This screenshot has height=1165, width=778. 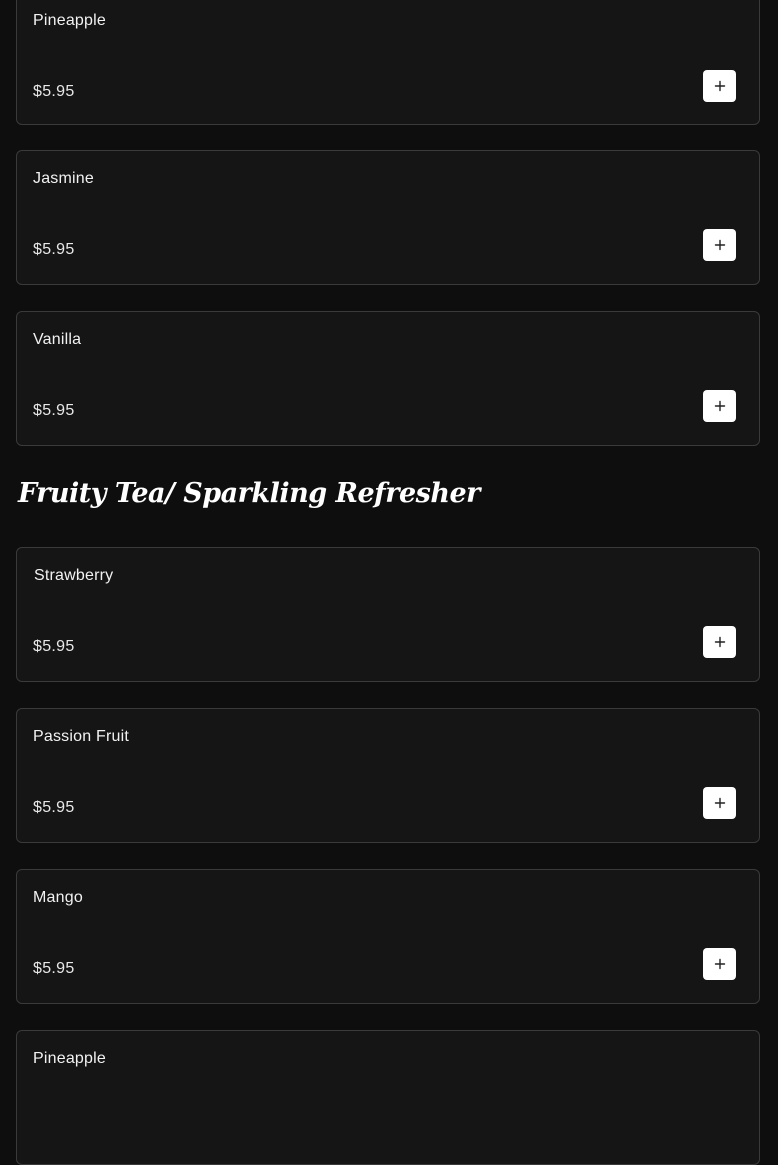 What do you see at coordinates (74, 575) in the screenshot?
I see `item-name: Strawberry` at bounding box center [74, 575].